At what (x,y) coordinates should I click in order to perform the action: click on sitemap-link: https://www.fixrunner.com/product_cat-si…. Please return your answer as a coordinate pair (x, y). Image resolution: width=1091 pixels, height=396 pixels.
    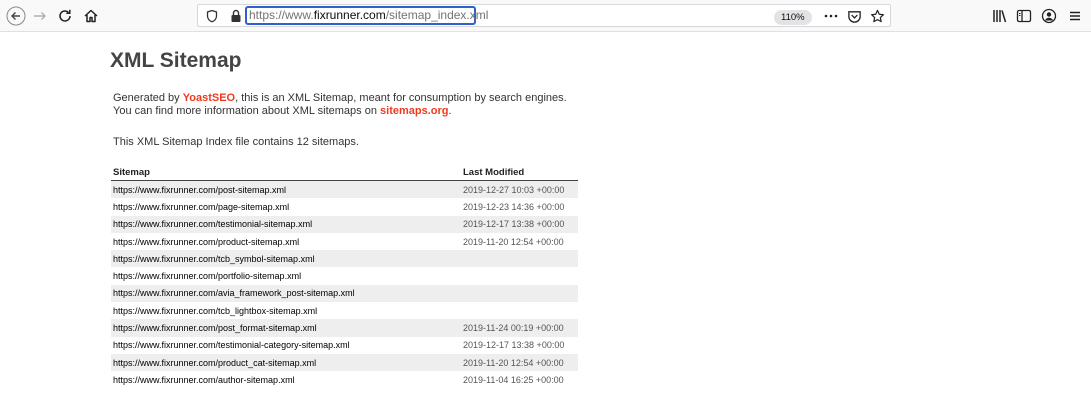
    Looking at the image, I should click on (214, 363).